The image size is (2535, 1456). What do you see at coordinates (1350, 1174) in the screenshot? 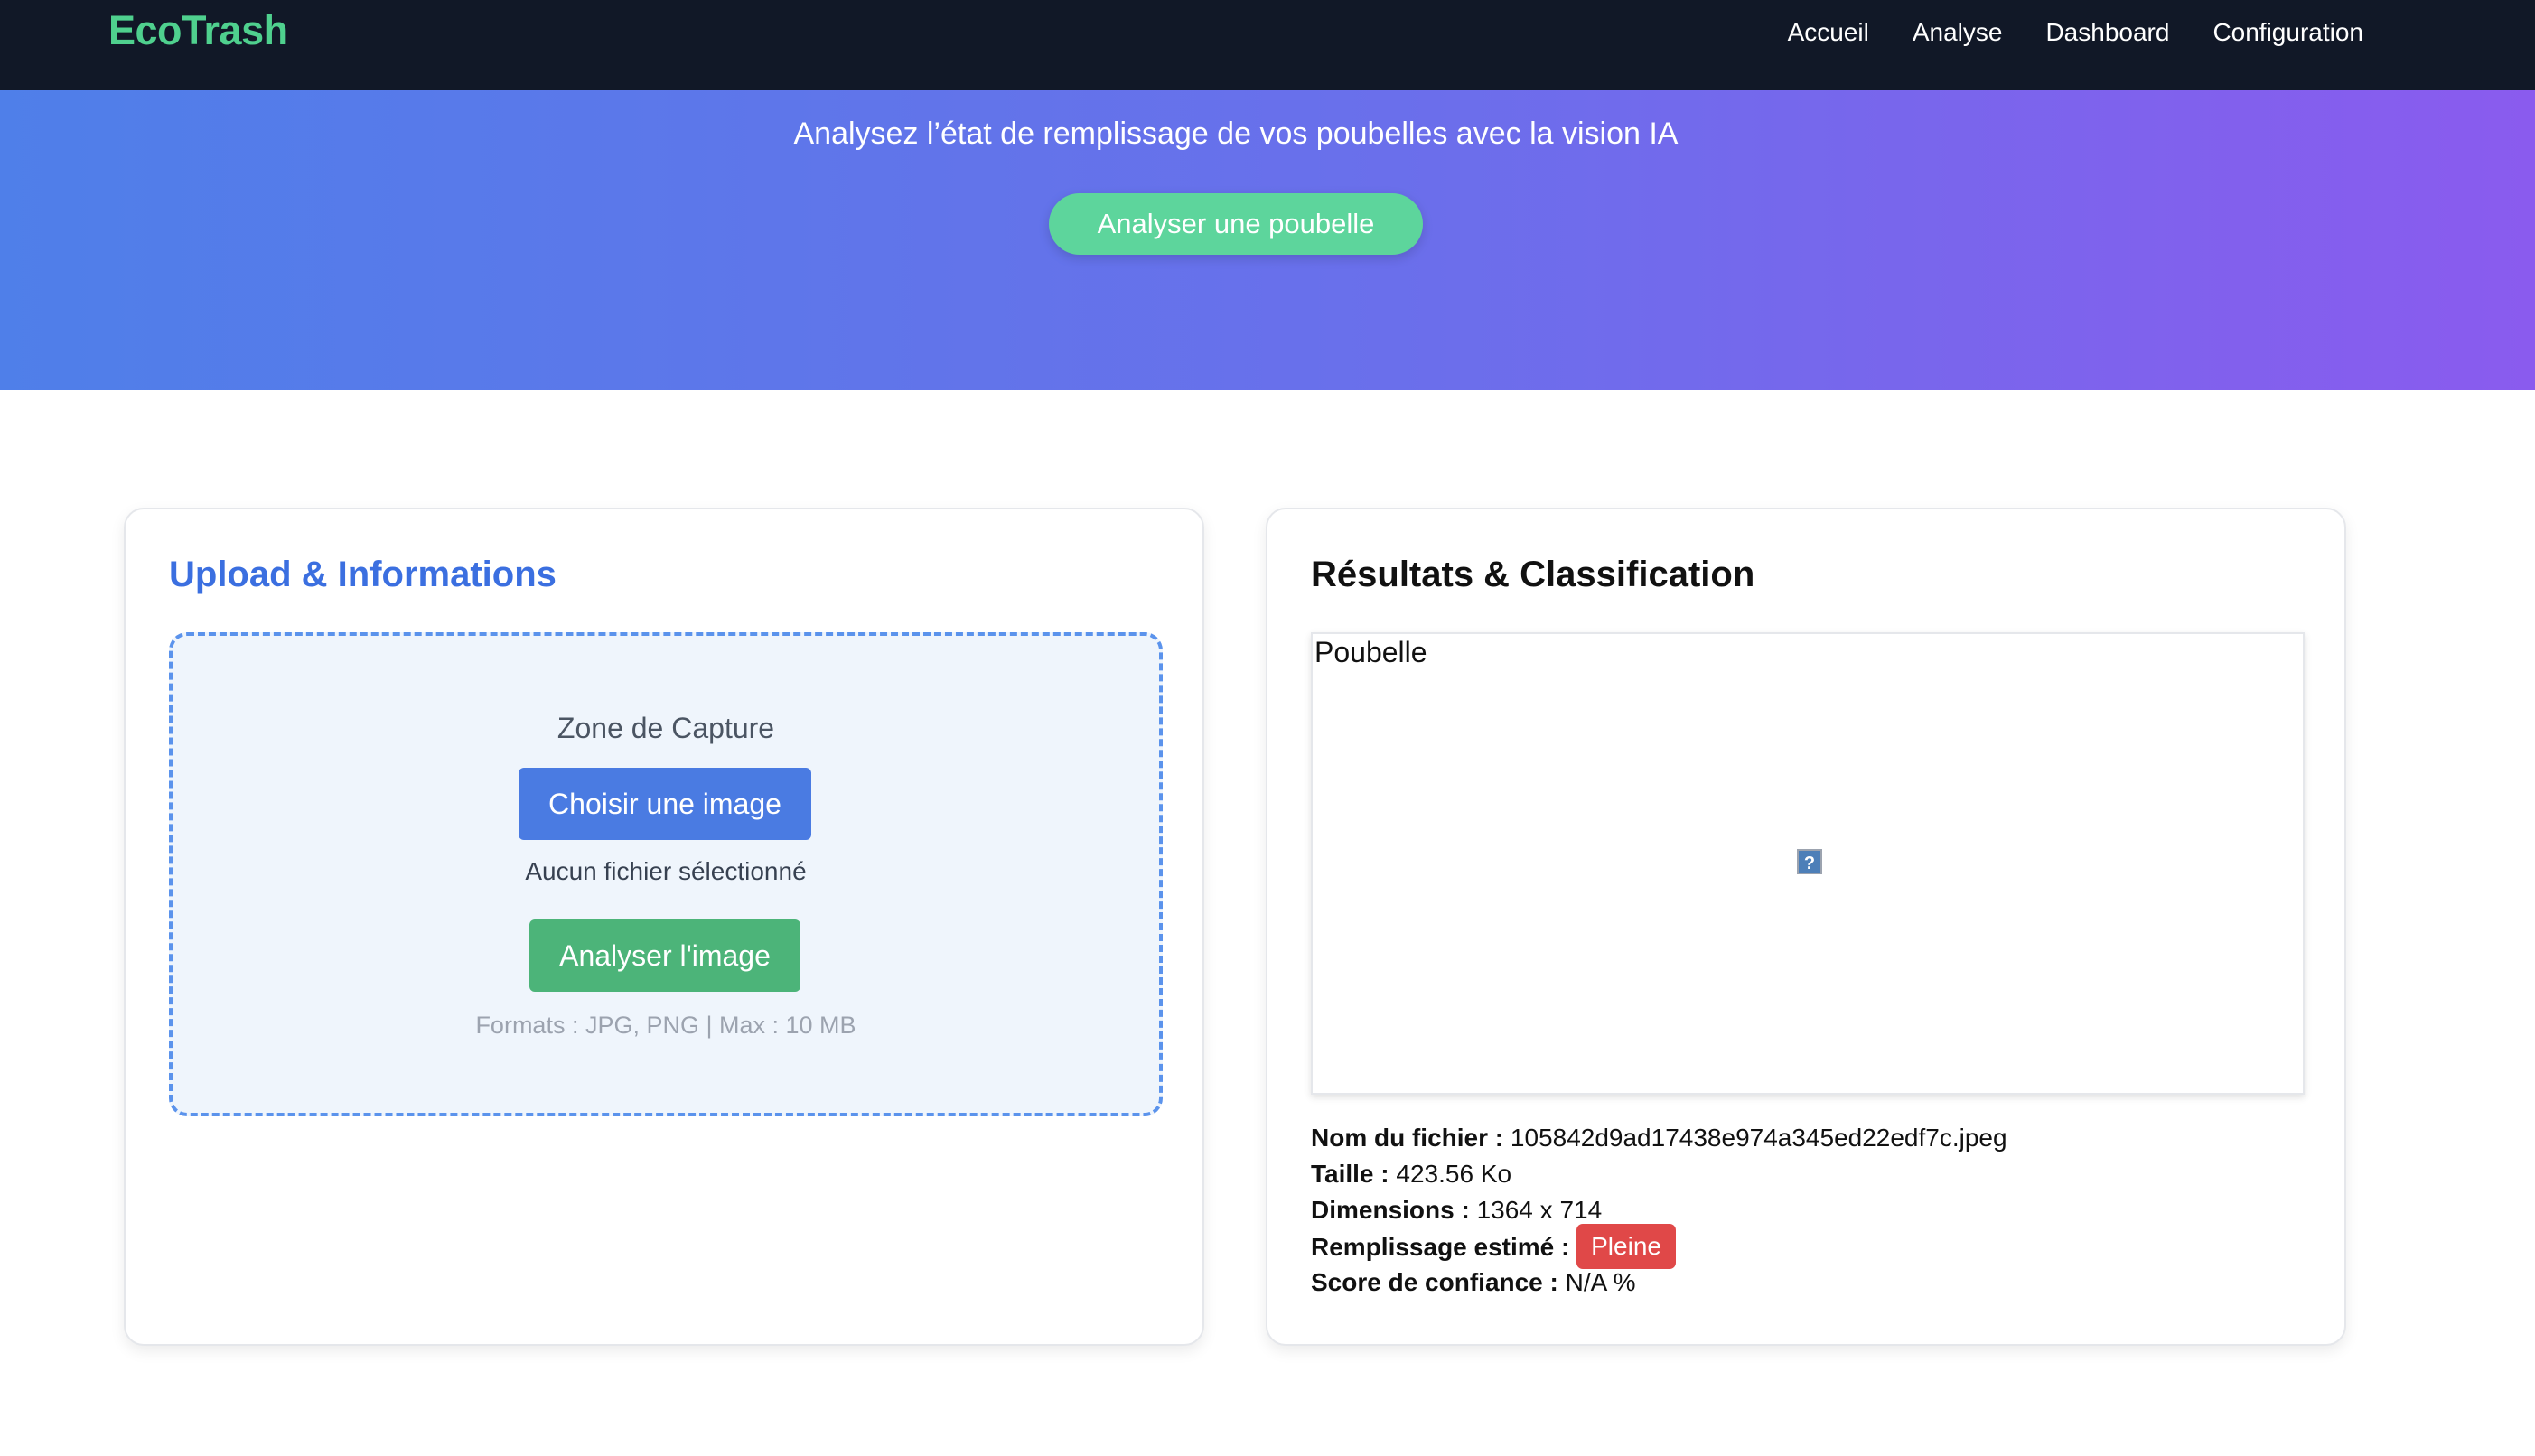
I see `size-label: Taille :` at bounding box center [1350, 1174].